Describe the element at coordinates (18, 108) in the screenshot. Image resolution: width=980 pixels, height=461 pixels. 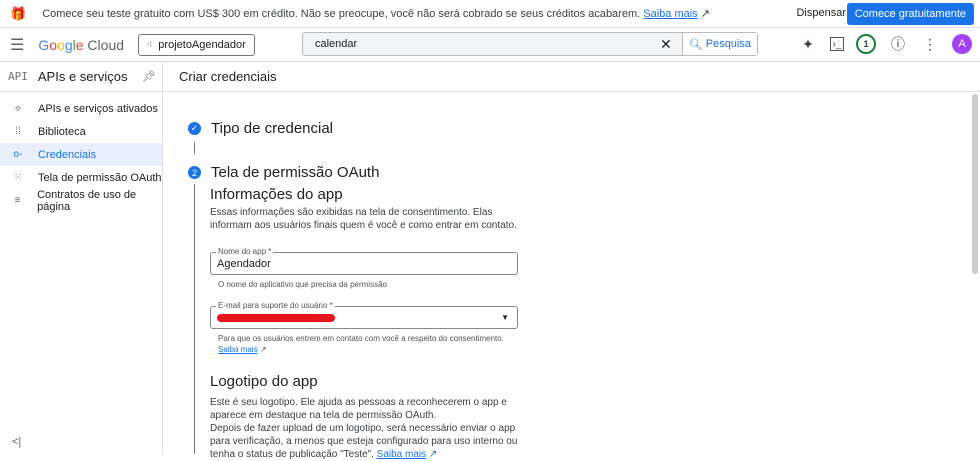
I see `apis-icon: ⟡` at that location.